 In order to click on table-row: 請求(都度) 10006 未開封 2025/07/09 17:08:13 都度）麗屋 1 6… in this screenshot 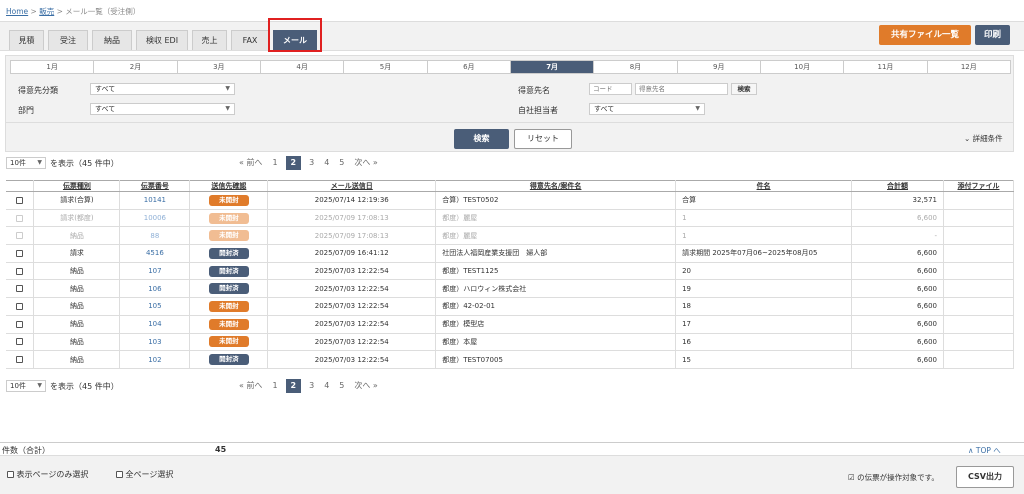, I will do `click(510, 218)`.